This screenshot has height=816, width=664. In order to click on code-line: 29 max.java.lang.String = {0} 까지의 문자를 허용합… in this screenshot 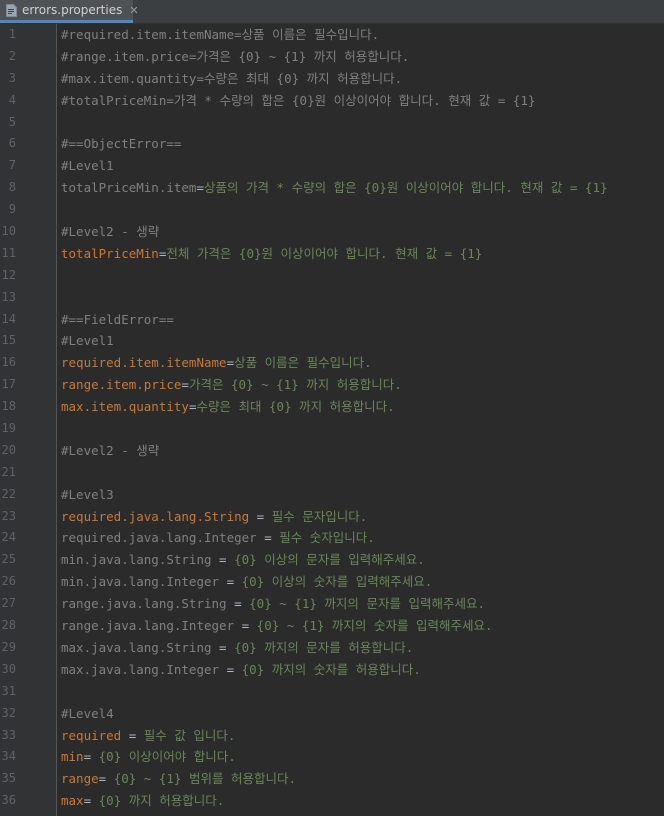, I will do `click(332, 648)`.